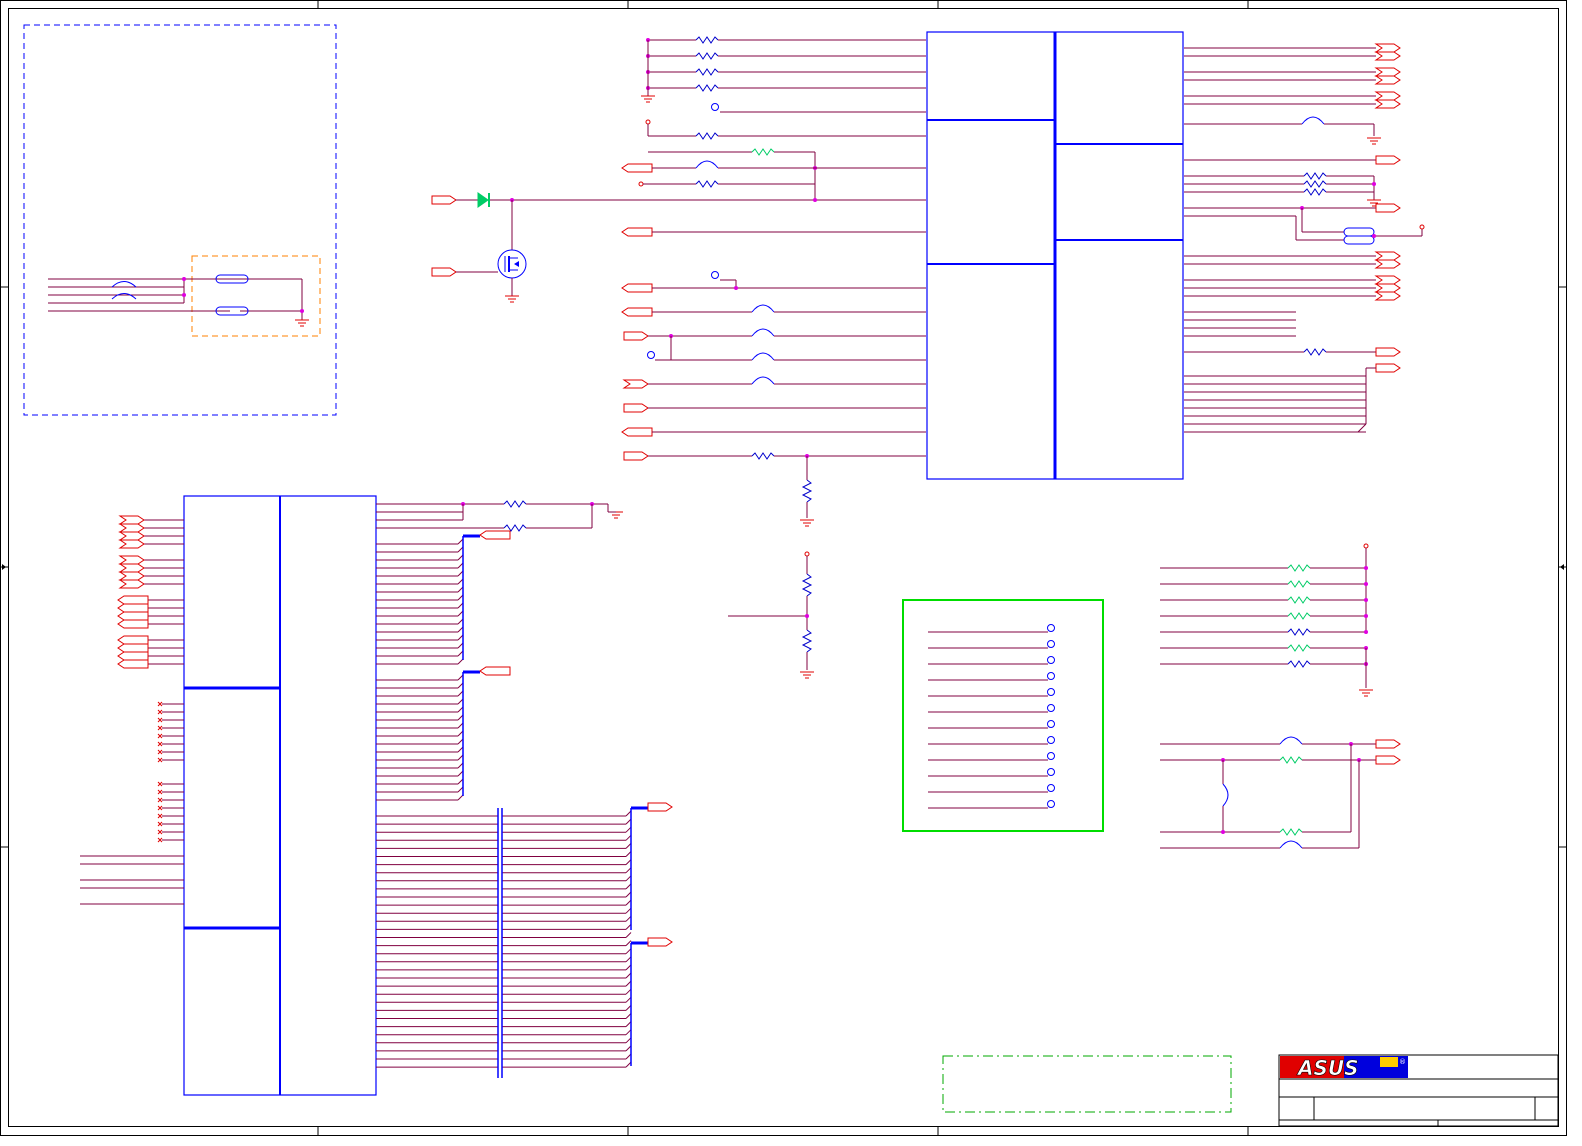 Image resolution: width=1582 pixels, height=1146 pixels. What do you see at coordinates (1327, 1068) in the screenshot?
I see `brand-name: ASUS` at bounding box center [1327, 1068].